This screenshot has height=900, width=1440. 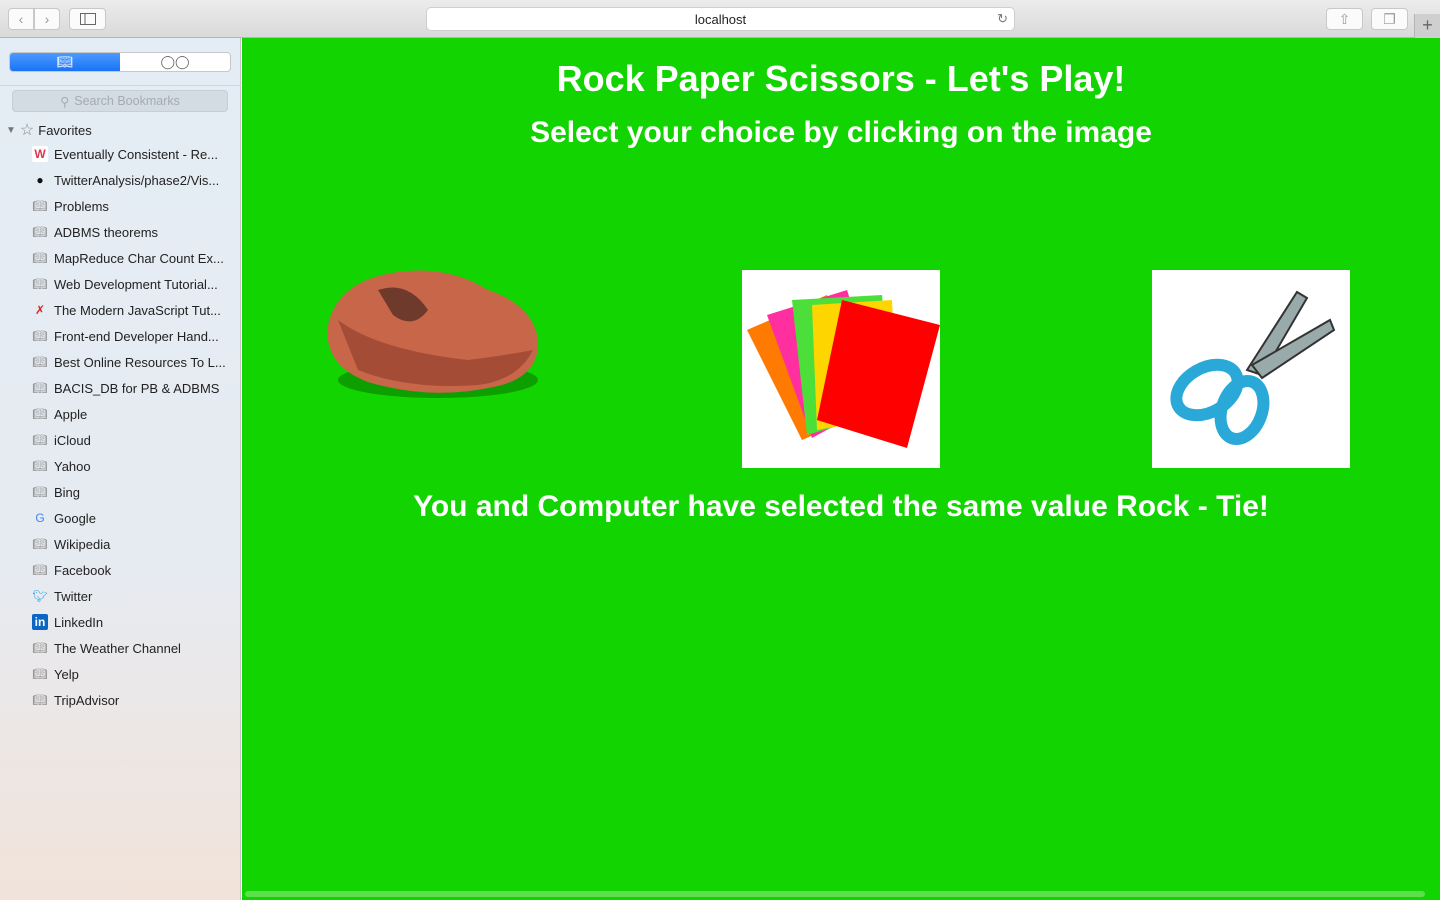 What do you see at coordinates (72, 440) in the screenshot?
I see `bookmark-label: iCloud` at bounding box center [72, 440].